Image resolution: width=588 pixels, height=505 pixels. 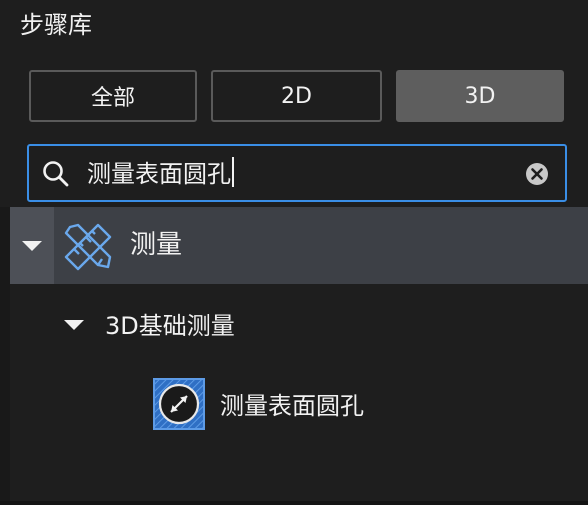 I want to click on search-input: 测量表面圆孔, so click(x=160, y=174).